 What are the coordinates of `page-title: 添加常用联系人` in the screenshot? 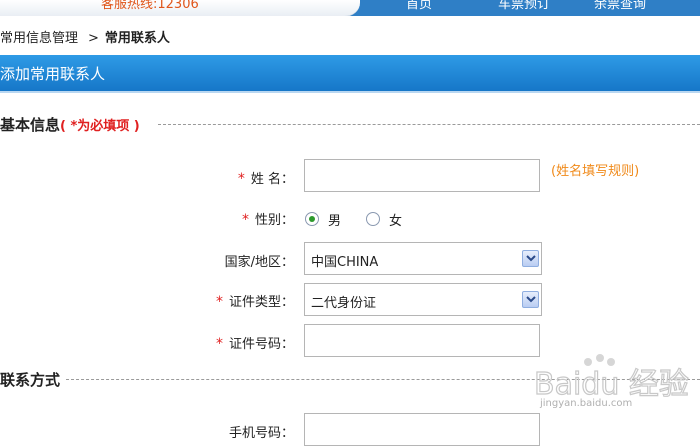 It's located at (53, 74).